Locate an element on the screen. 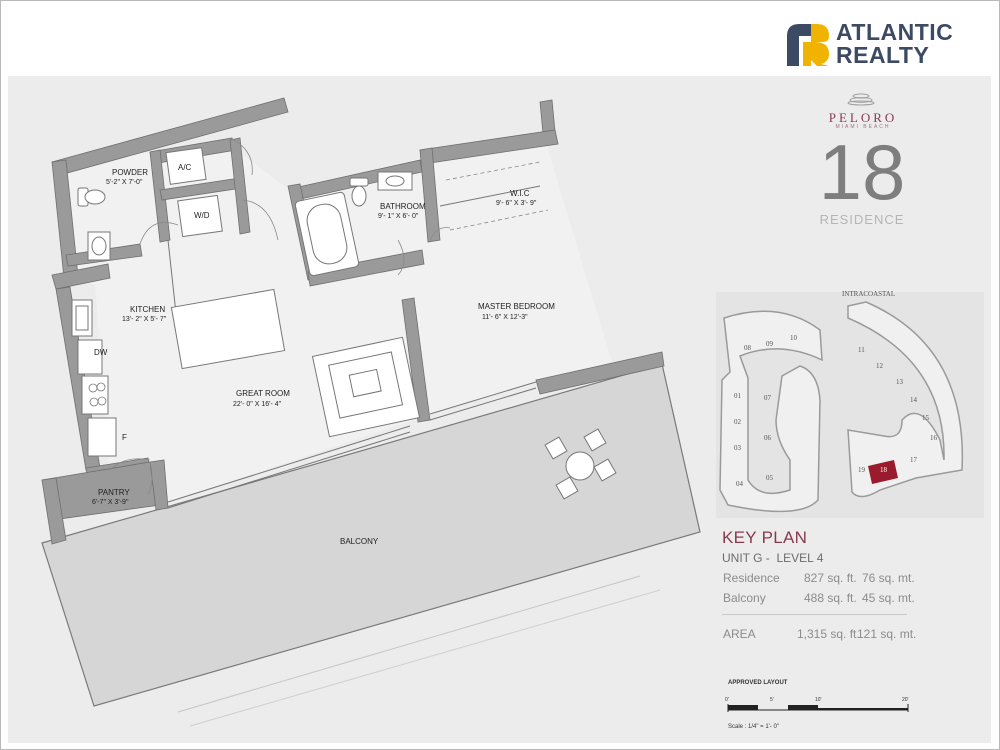  ac-label: A/C is located at coordinates (185, 167).